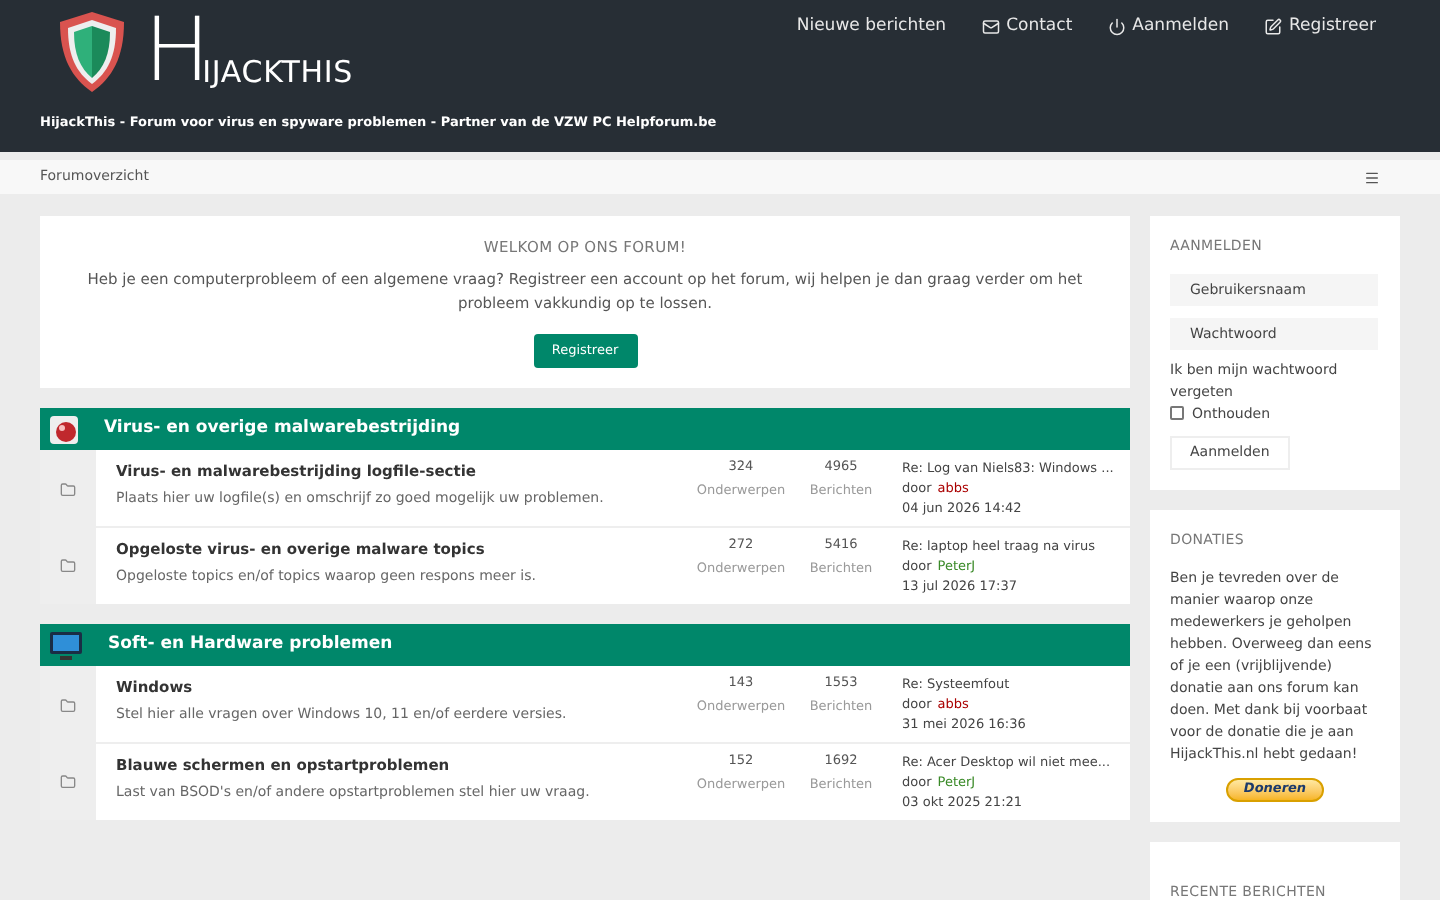 The image size is (1440, 900). Describe the element at coordinates (250, 645) in the screenshot. I see `category-title: Soft- en Hardware problemen` at that location.